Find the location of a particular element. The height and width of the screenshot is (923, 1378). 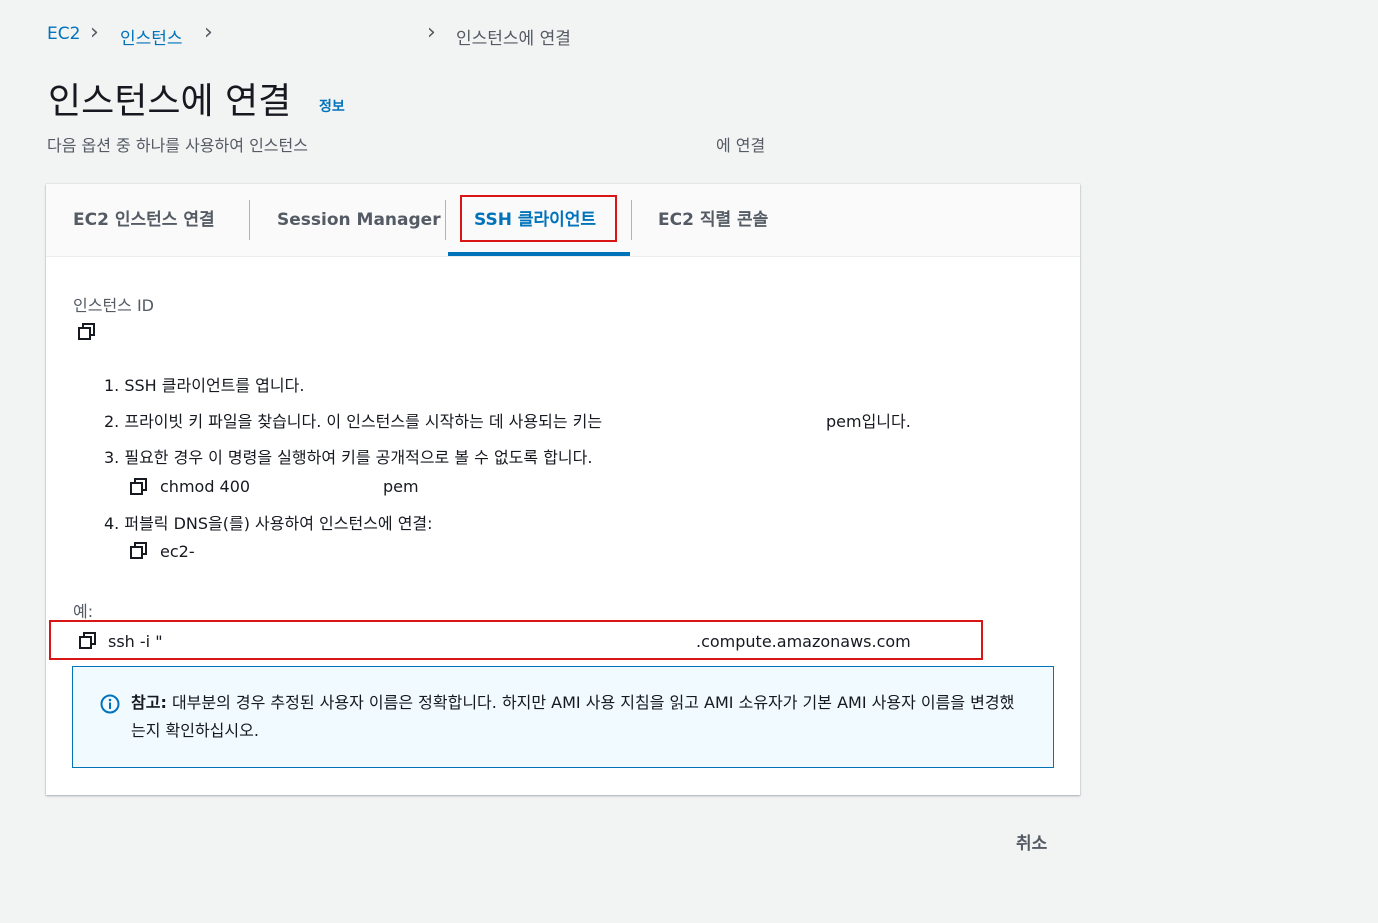

step-2-key-suffix: pem입니다. is located at coordinates (868, 421).